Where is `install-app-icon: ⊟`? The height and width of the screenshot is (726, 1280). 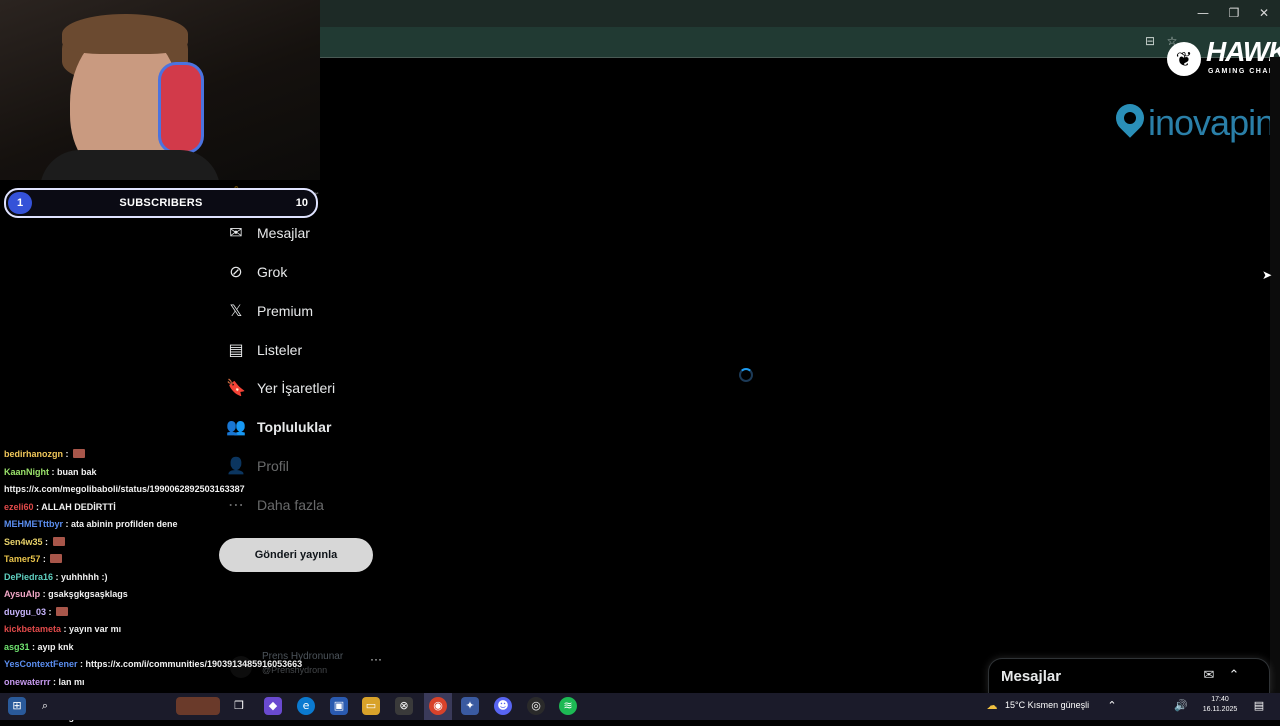
install-app-icon: ⊟ is located at coordinates (1150, 41).